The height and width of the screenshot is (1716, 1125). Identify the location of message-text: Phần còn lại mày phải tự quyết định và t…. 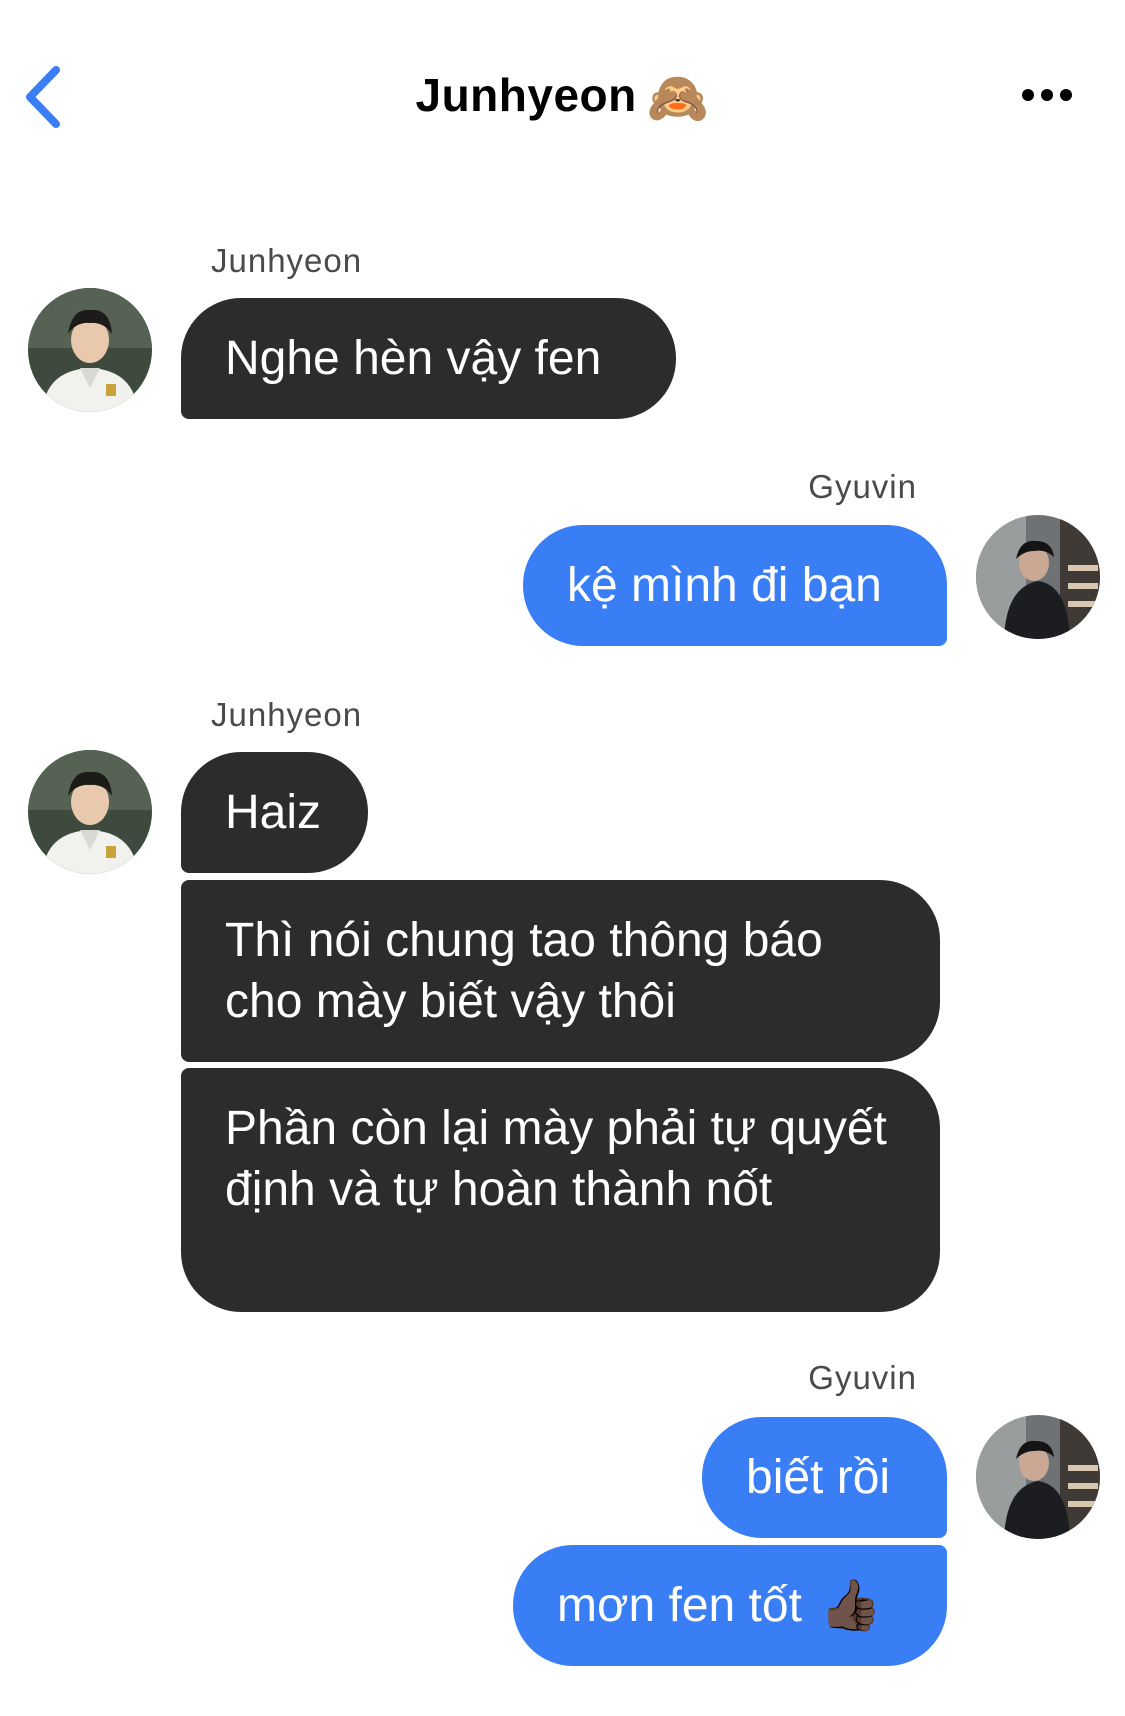
(556, 1159).